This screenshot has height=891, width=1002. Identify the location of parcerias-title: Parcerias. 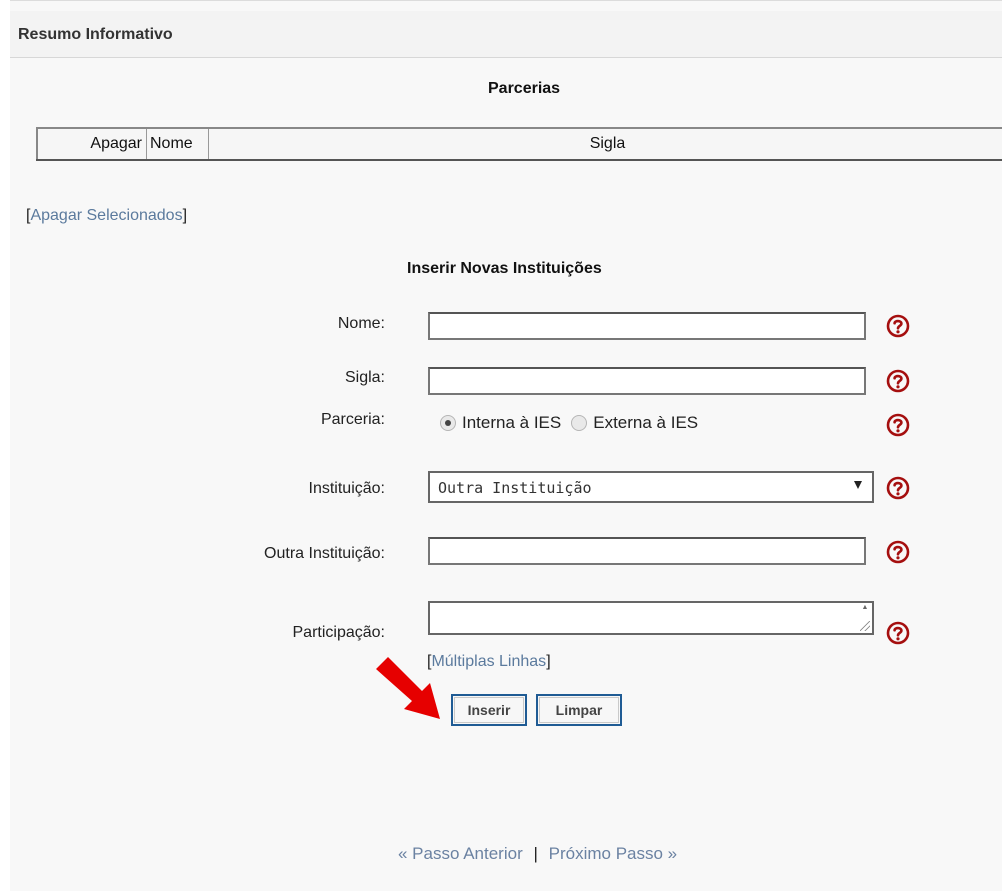
(524, 89).